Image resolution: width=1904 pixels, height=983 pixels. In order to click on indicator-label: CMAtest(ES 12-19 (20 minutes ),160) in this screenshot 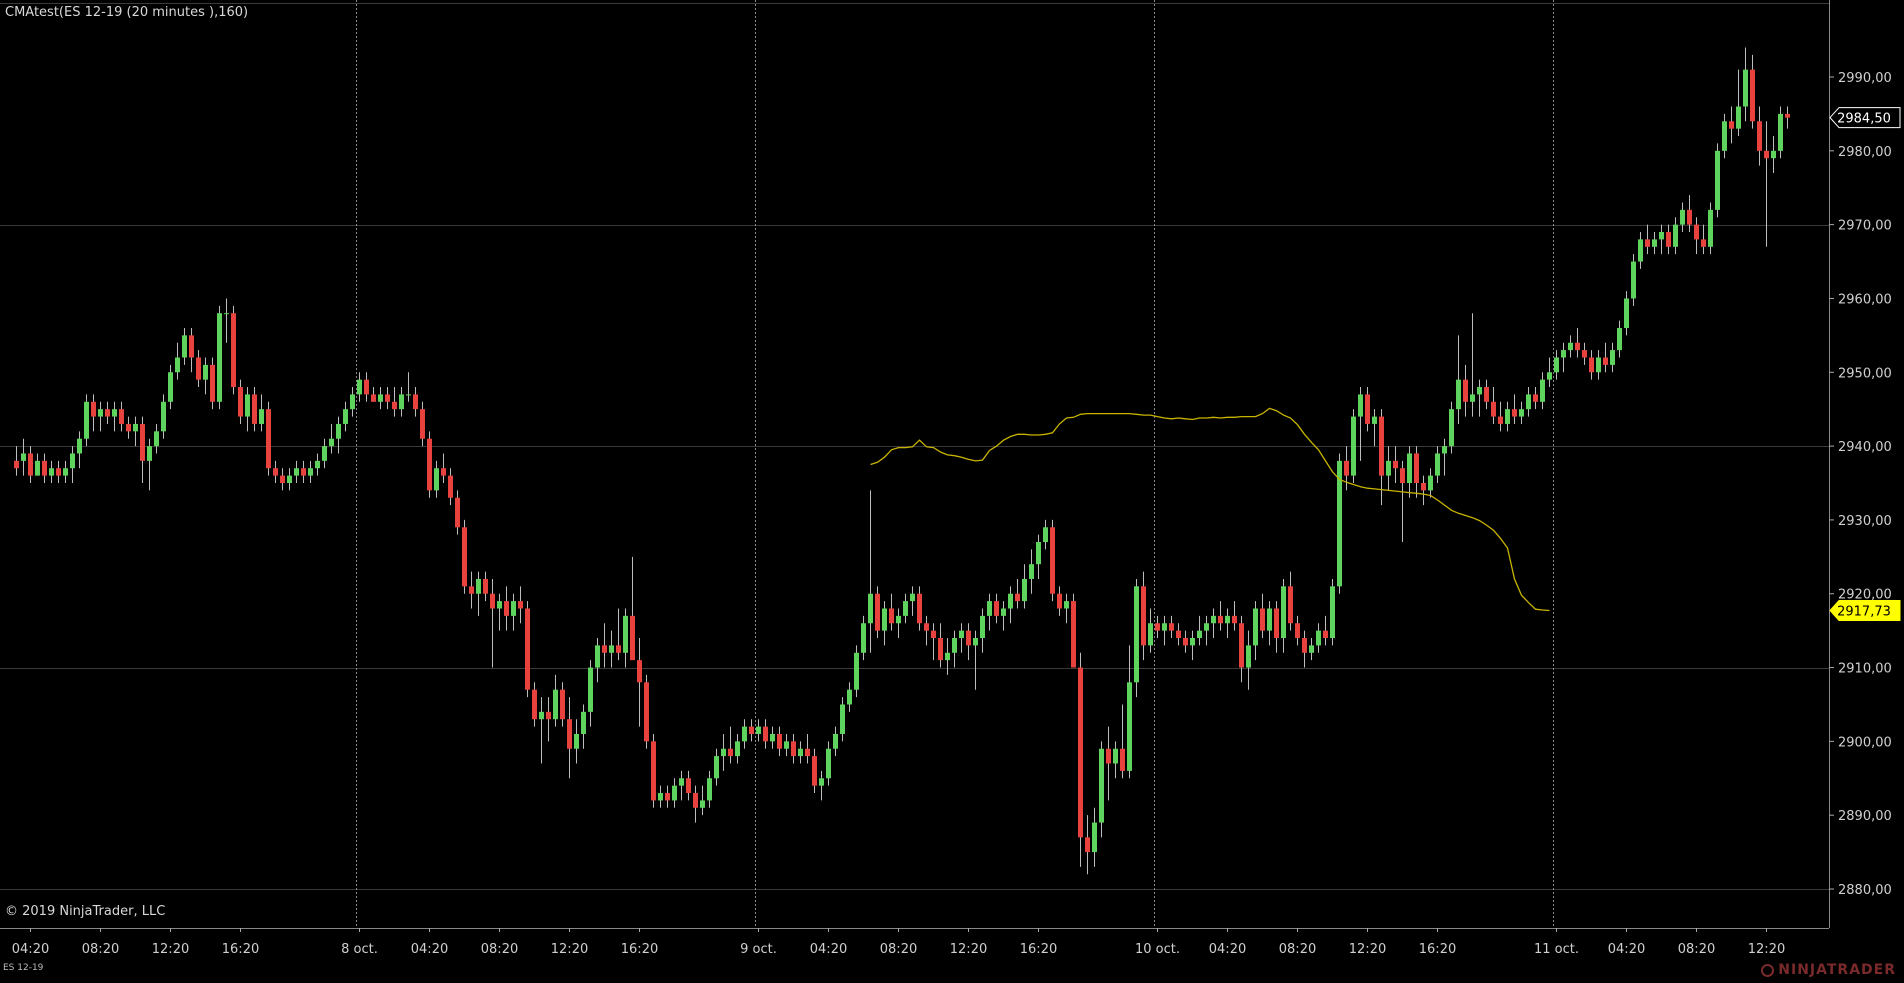, I will do `click(126, 12)`.